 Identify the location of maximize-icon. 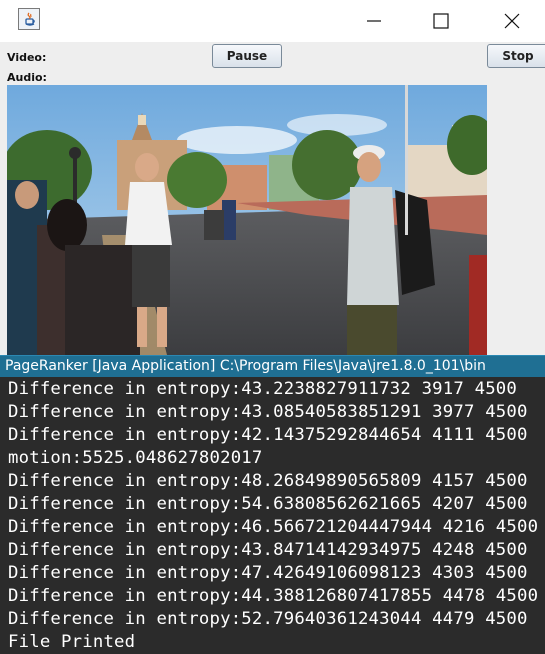
(441, 21).